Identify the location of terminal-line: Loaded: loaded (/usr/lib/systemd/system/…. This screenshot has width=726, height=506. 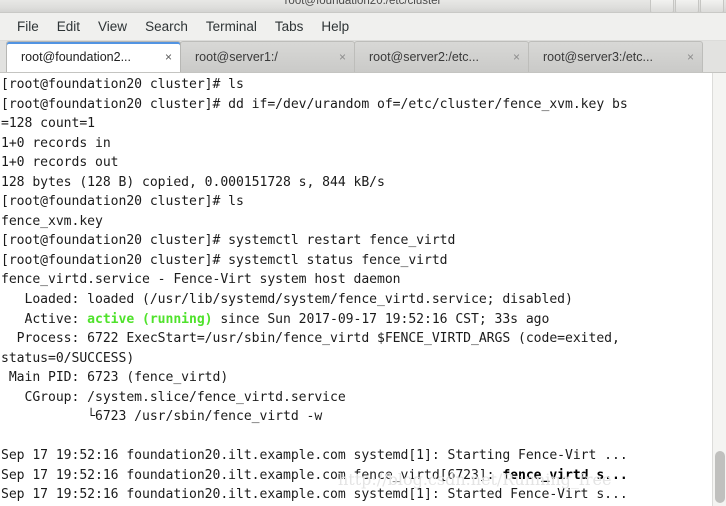
(287, 300).